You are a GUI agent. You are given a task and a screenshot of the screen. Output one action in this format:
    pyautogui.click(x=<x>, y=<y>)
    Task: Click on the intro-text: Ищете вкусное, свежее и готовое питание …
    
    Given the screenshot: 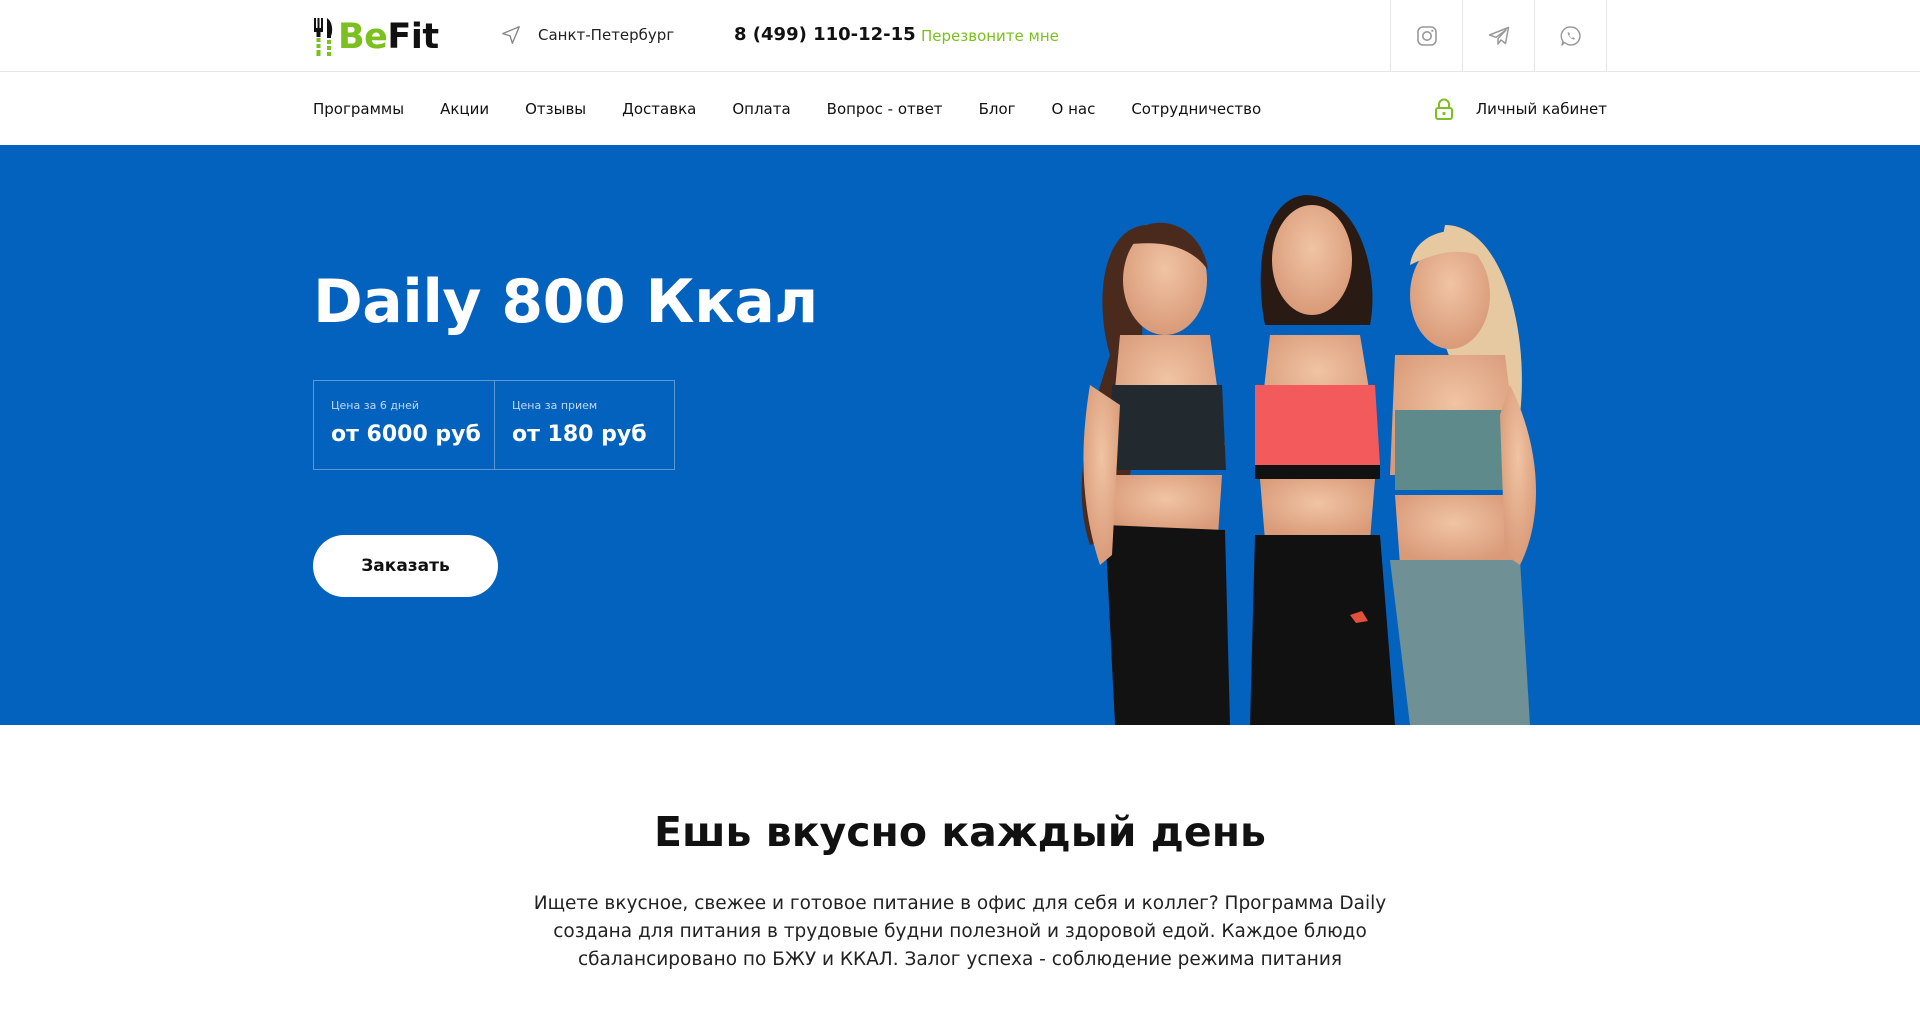 What is the action you would take?
    pyautogui.click(x=960, y=931)
    